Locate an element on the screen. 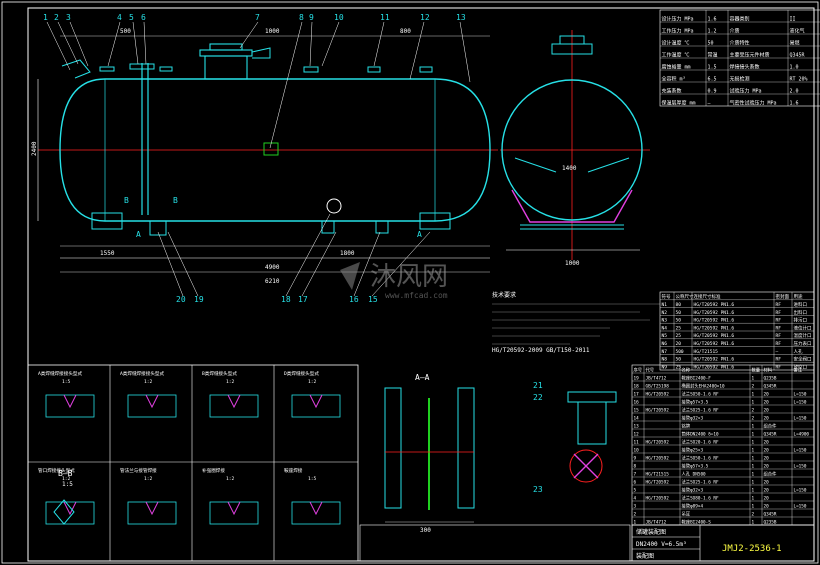 The width and height of the screenshot is (820, 565). callout-5: 5 is located at coordinates (131, 17).